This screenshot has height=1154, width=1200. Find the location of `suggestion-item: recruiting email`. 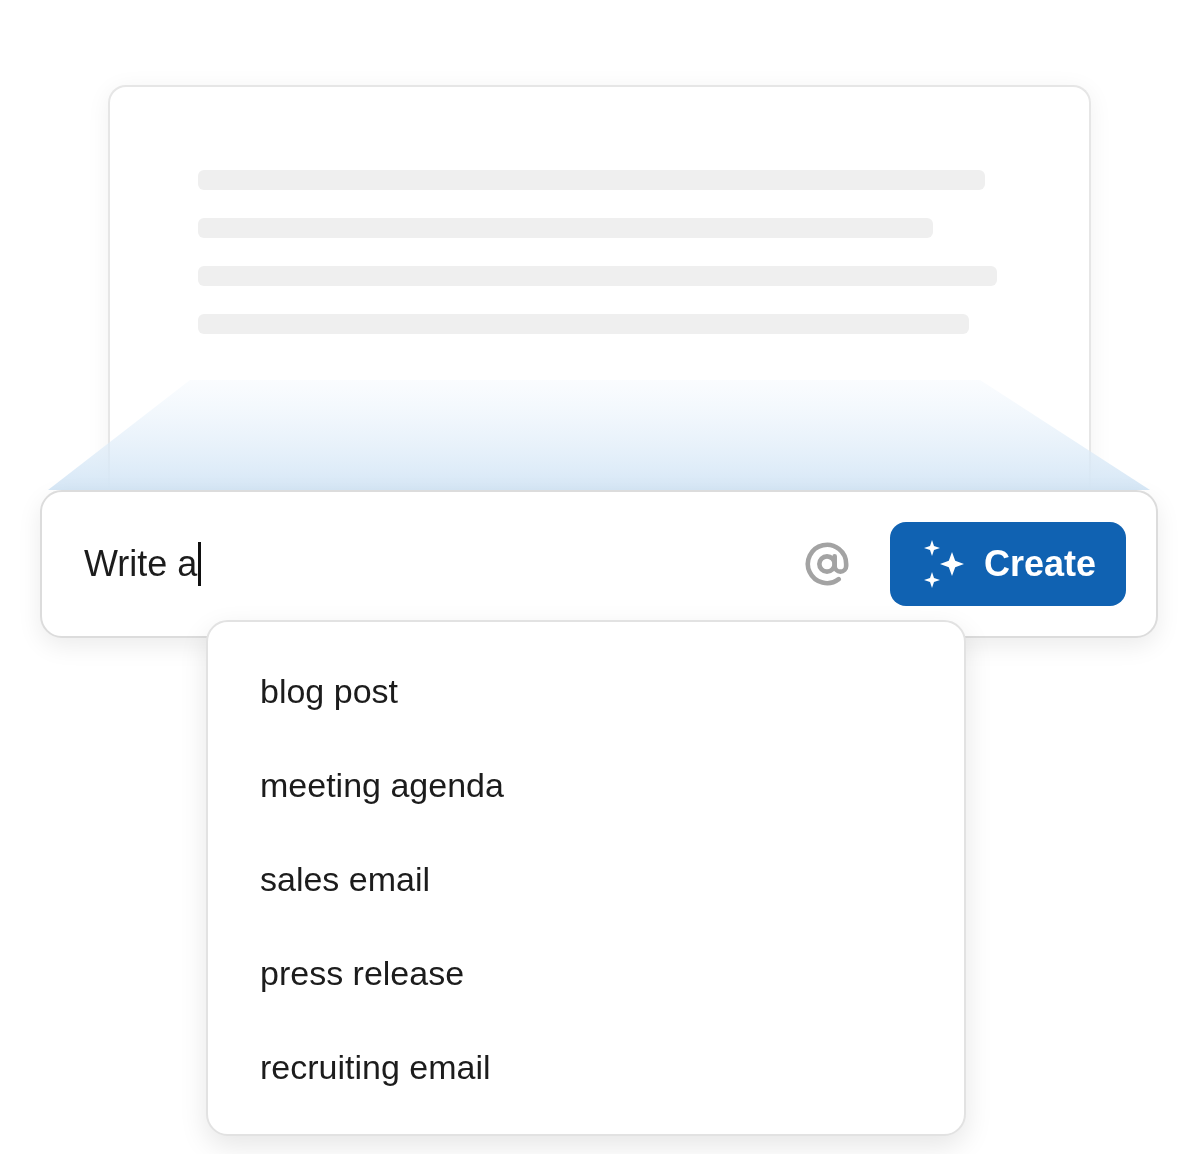

suggestion-item: recruiting email is located at coordinates (586, 1067).